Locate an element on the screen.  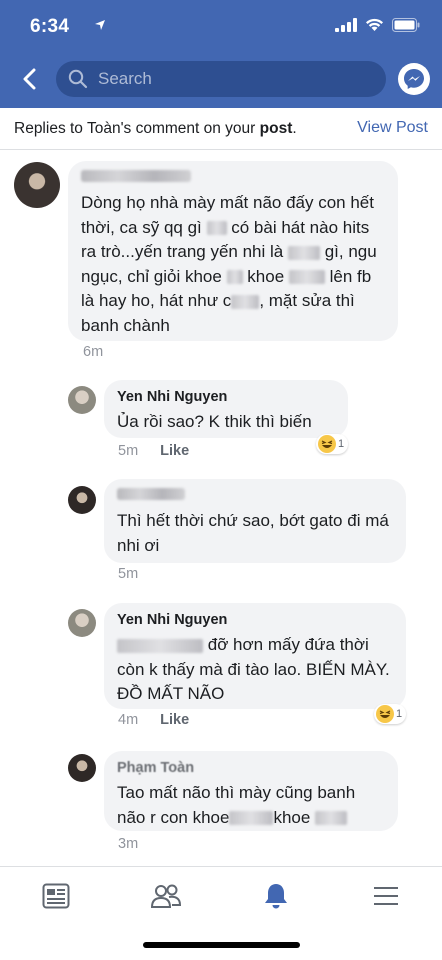
friends-icon is located at coordinates (166, 896).